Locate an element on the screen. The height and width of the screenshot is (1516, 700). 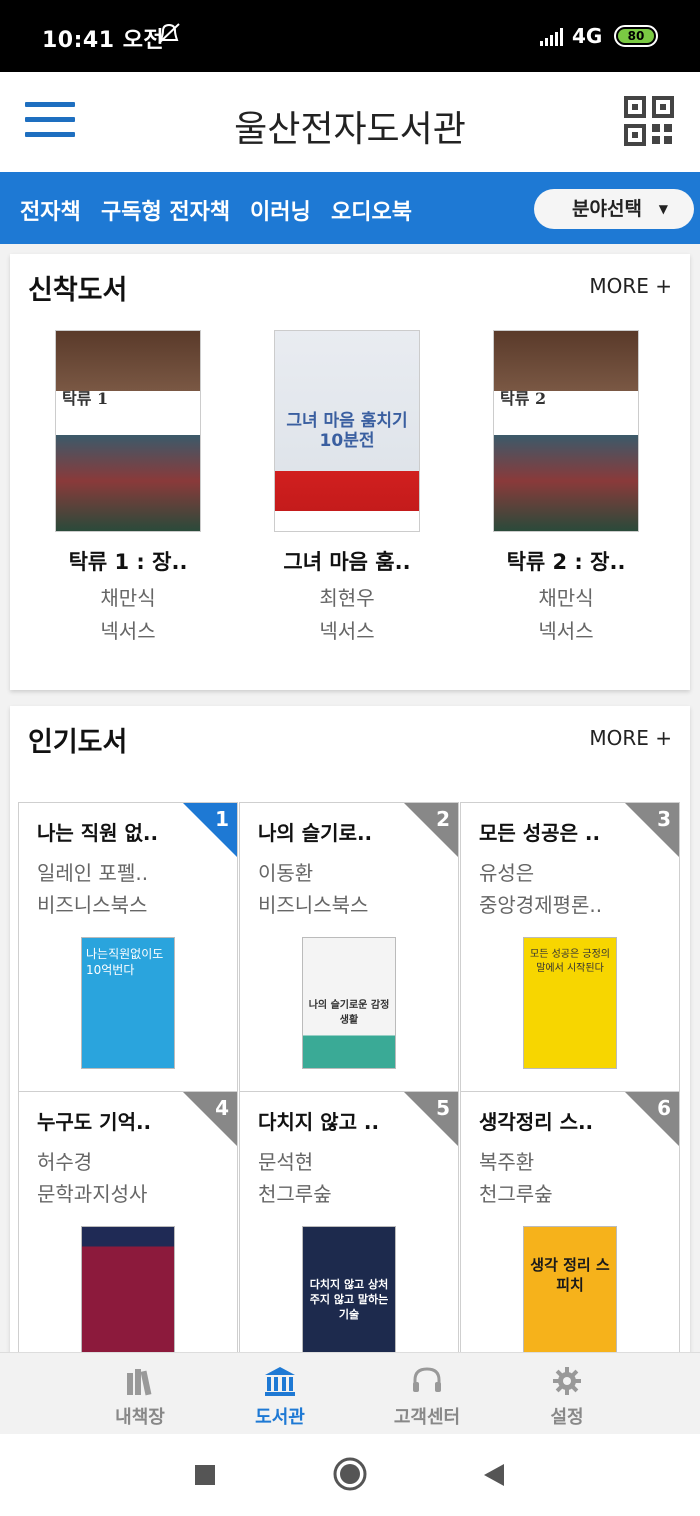
mute-icon is located at coordinates (169, 37).